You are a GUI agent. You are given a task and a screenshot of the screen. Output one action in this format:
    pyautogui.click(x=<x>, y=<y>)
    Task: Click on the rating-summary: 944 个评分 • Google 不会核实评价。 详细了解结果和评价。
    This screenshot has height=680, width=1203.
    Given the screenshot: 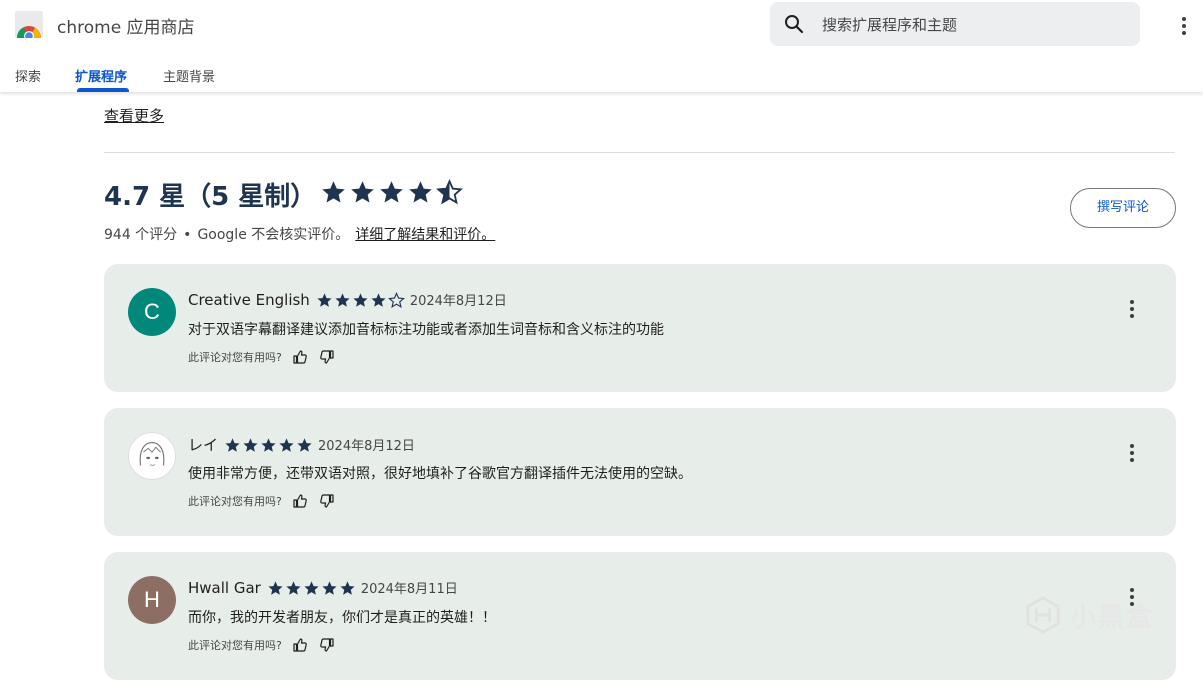 What is the action you would take?
    pyautogui.click(x=299, y=234)
    